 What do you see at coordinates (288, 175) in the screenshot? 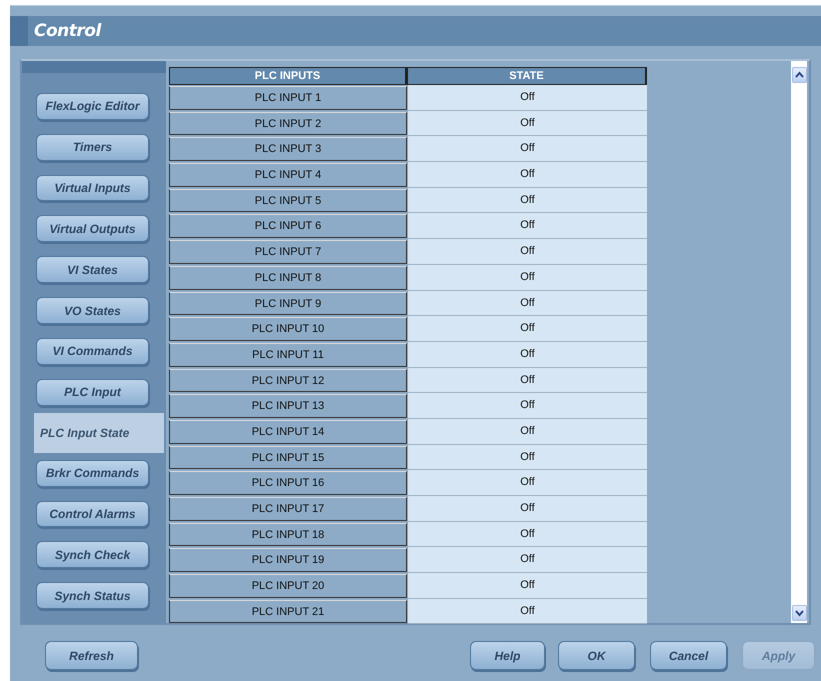
I see `table-cell: PLC INPUT 4` at bounding box center [288, 175].